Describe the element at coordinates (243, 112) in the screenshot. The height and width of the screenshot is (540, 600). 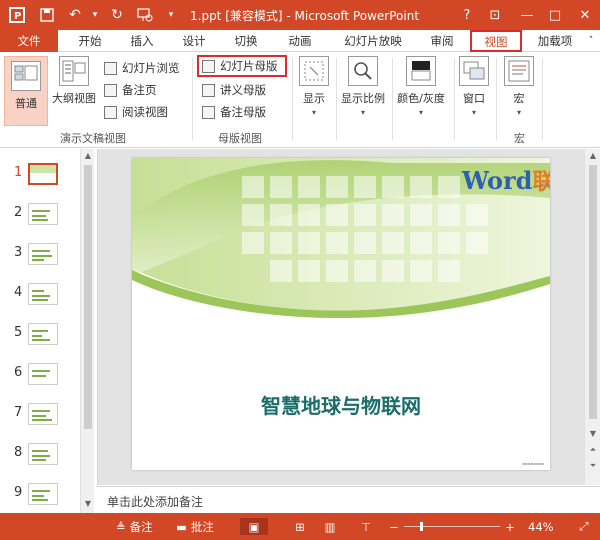
I see `notes-master-label: 备注母版` at that location.